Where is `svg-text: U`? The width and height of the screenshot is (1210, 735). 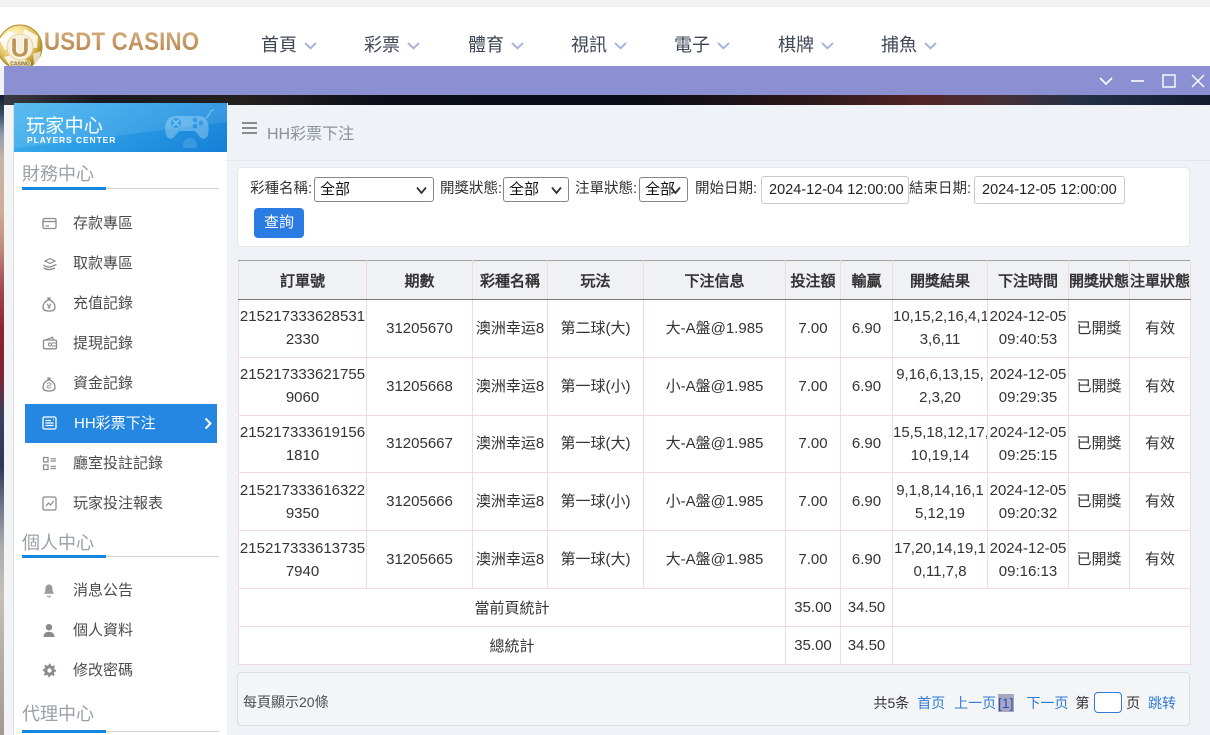
svg-text: U is located at coordinates (20, 48).